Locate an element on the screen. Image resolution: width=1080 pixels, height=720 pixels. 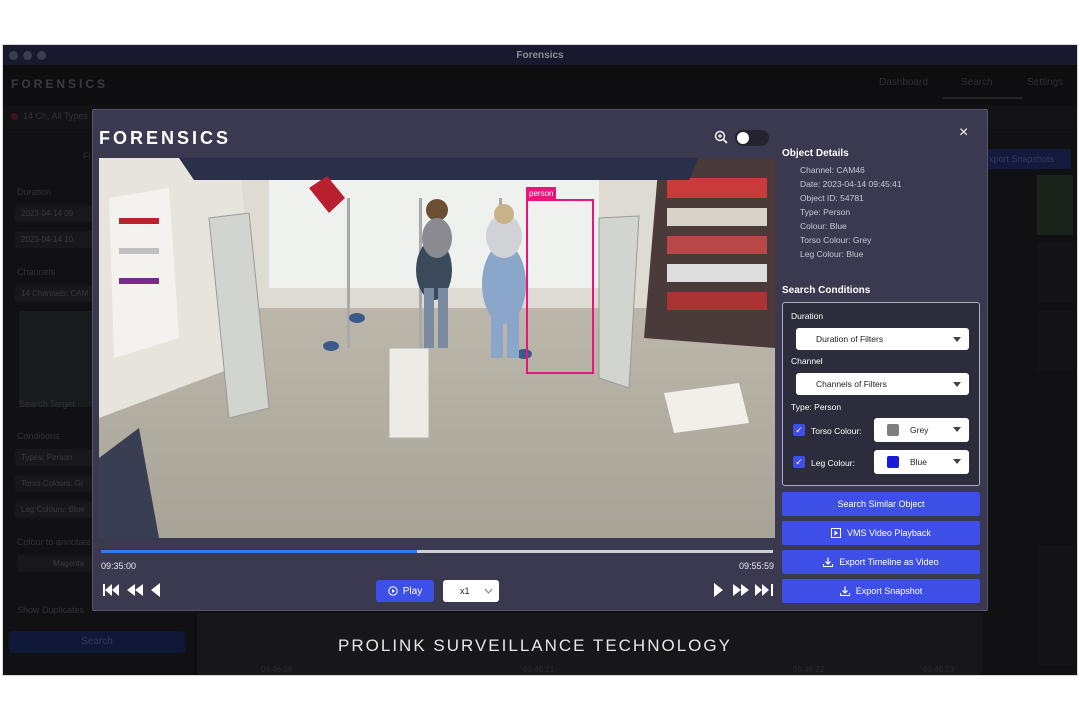
fast-forward-icon is located at coordinates (741, 592).